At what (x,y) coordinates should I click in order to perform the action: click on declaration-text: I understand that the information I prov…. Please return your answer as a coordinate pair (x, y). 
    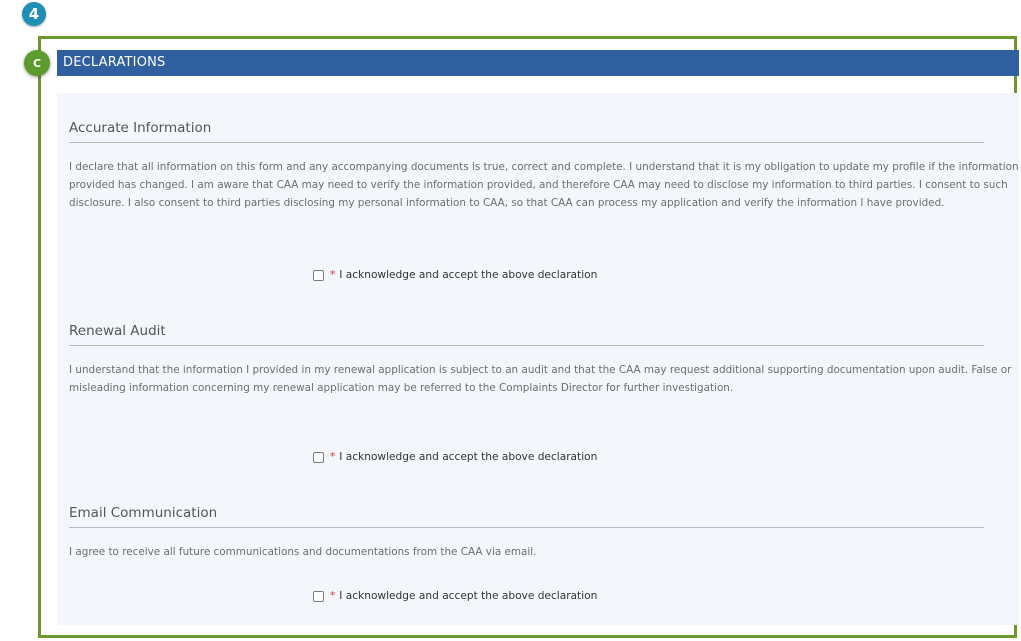
    Looking at the image, I should click on (540, 379).